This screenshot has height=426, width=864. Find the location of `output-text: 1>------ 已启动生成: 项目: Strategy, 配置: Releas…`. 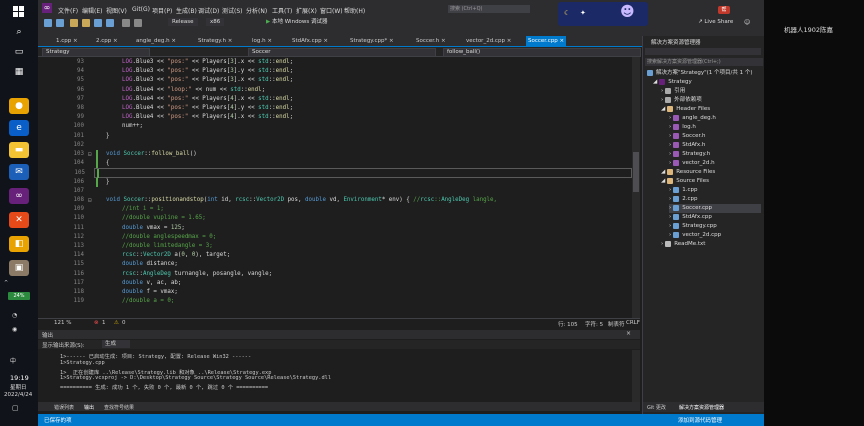

output-text: 1>------ 已启动生成: 项目: Strategy, 配置: Releas… is located at coordinates (339, 376).